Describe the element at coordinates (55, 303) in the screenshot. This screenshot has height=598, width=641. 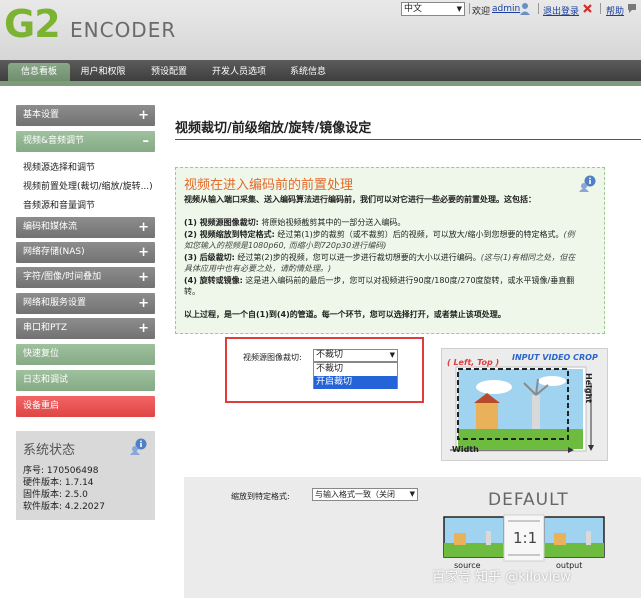
I see `sidebar-item-label: 网络和服务设置` at that location.